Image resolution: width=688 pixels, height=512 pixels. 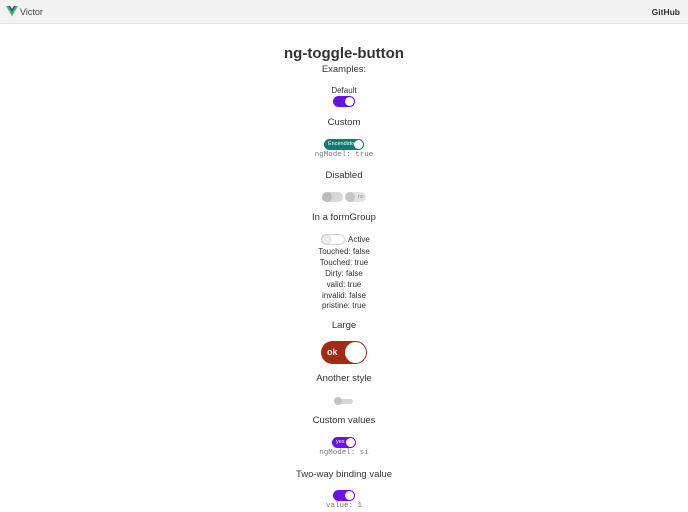 What do you see at coordinates (344, 262) in the screenshot?
I see `touched-state-2: Touched: true` at bounding box center [344, 262].